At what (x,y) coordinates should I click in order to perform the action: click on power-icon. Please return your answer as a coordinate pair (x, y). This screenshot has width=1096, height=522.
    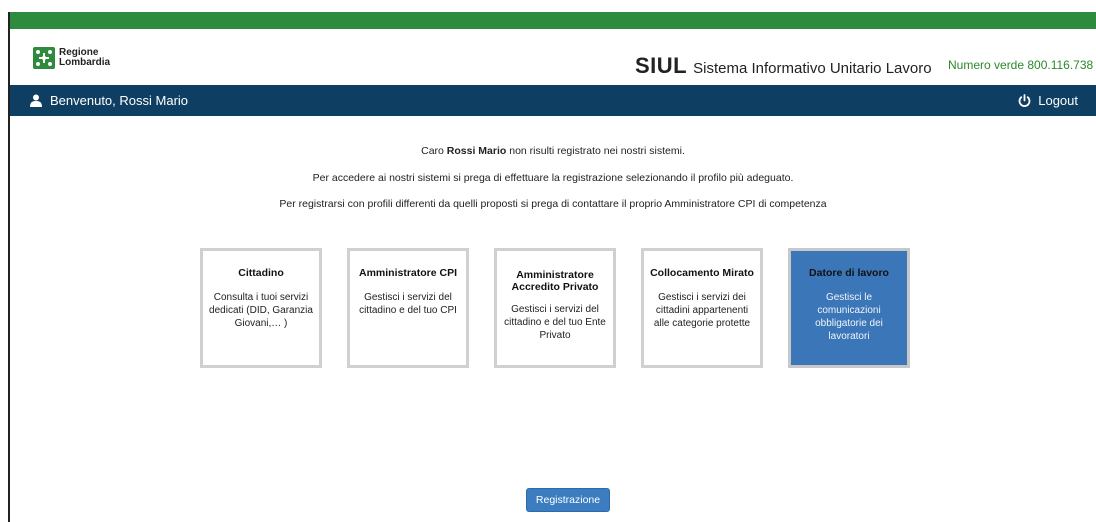
    Looking at the image, I should click on (1024, 100).